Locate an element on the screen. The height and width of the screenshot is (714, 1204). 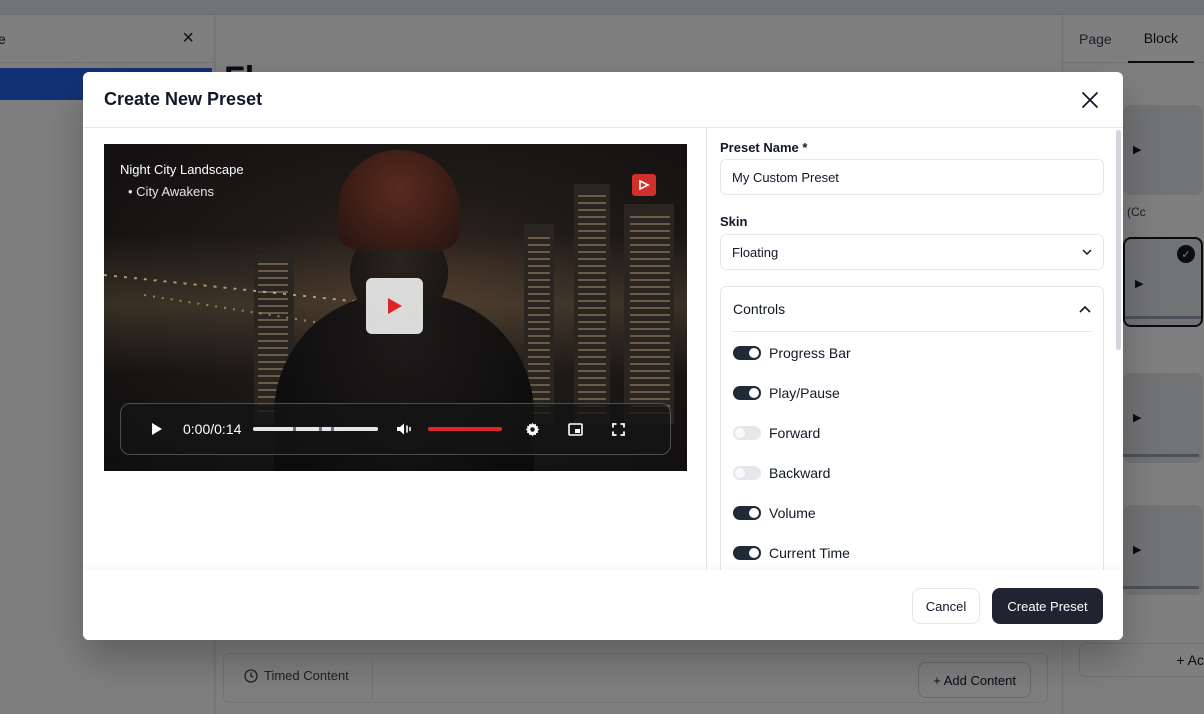
skin-select: Floating is located at coordinates (912, 252).